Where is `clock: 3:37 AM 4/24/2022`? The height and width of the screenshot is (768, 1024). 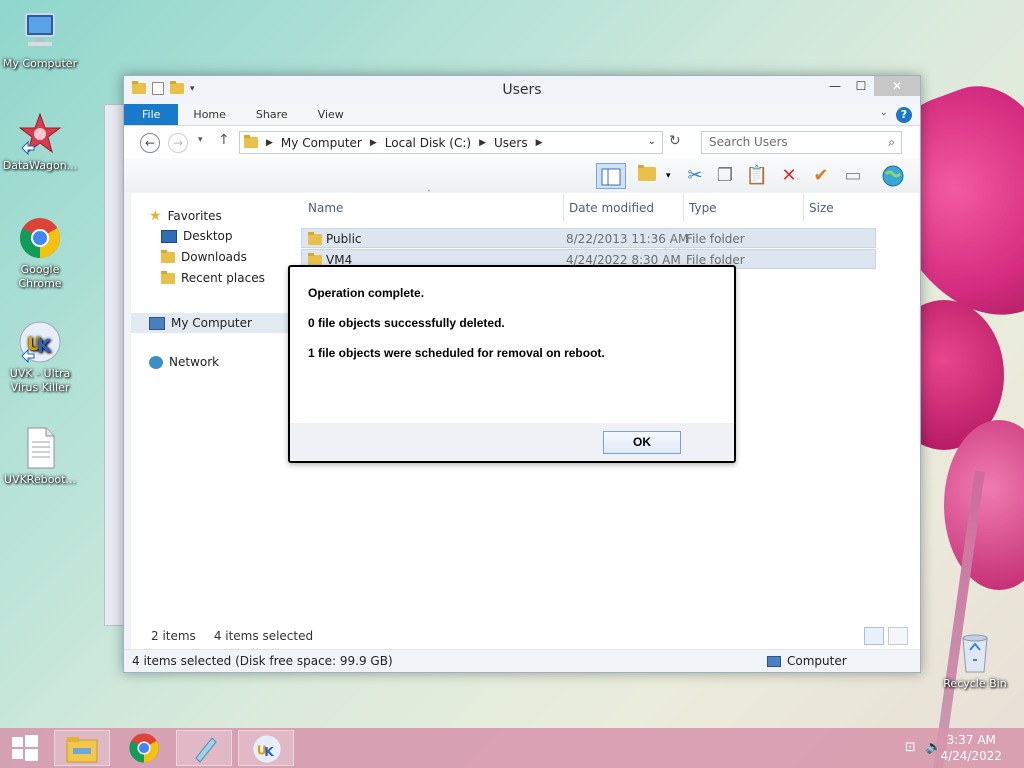
clock: 3:37 AM 4/24/2022 is located at coordinates (971, 748).